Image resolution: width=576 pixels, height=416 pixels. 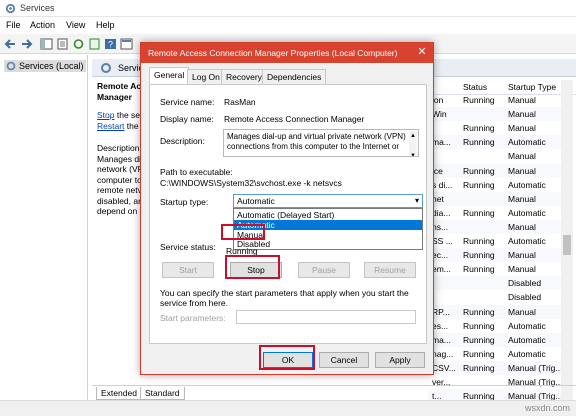 I want to click on highlight-ok-button, so click(x=287, y=357).